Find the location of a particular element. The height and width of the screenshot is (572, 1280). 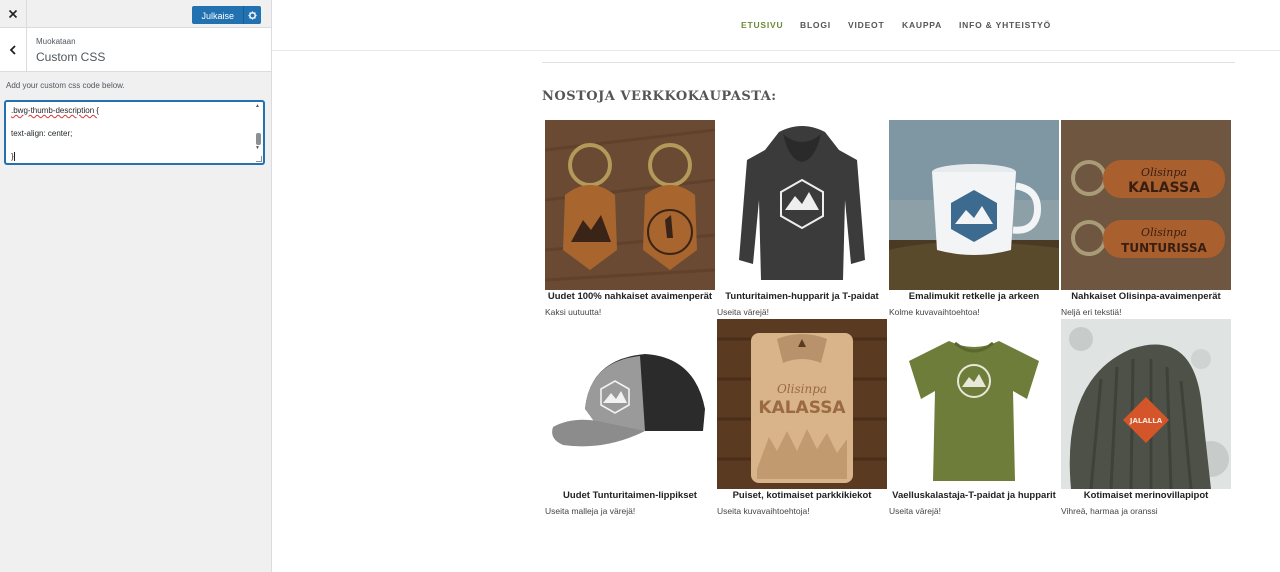

product-title: Puiset, kotimaiset parkkikiekot is located at coordinates (802, 495).